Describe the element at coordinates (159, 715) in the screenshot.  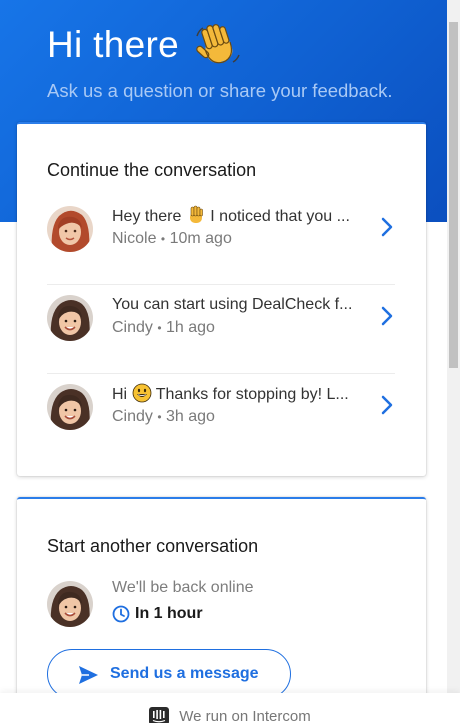
I see `intercom-logo-icon` at that location.